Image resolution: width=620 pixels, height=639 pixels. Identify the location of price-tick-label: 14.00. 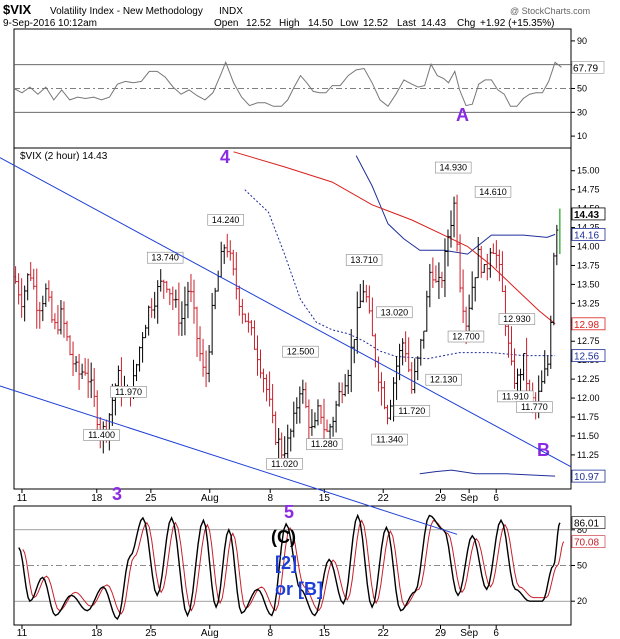
(588, 247).